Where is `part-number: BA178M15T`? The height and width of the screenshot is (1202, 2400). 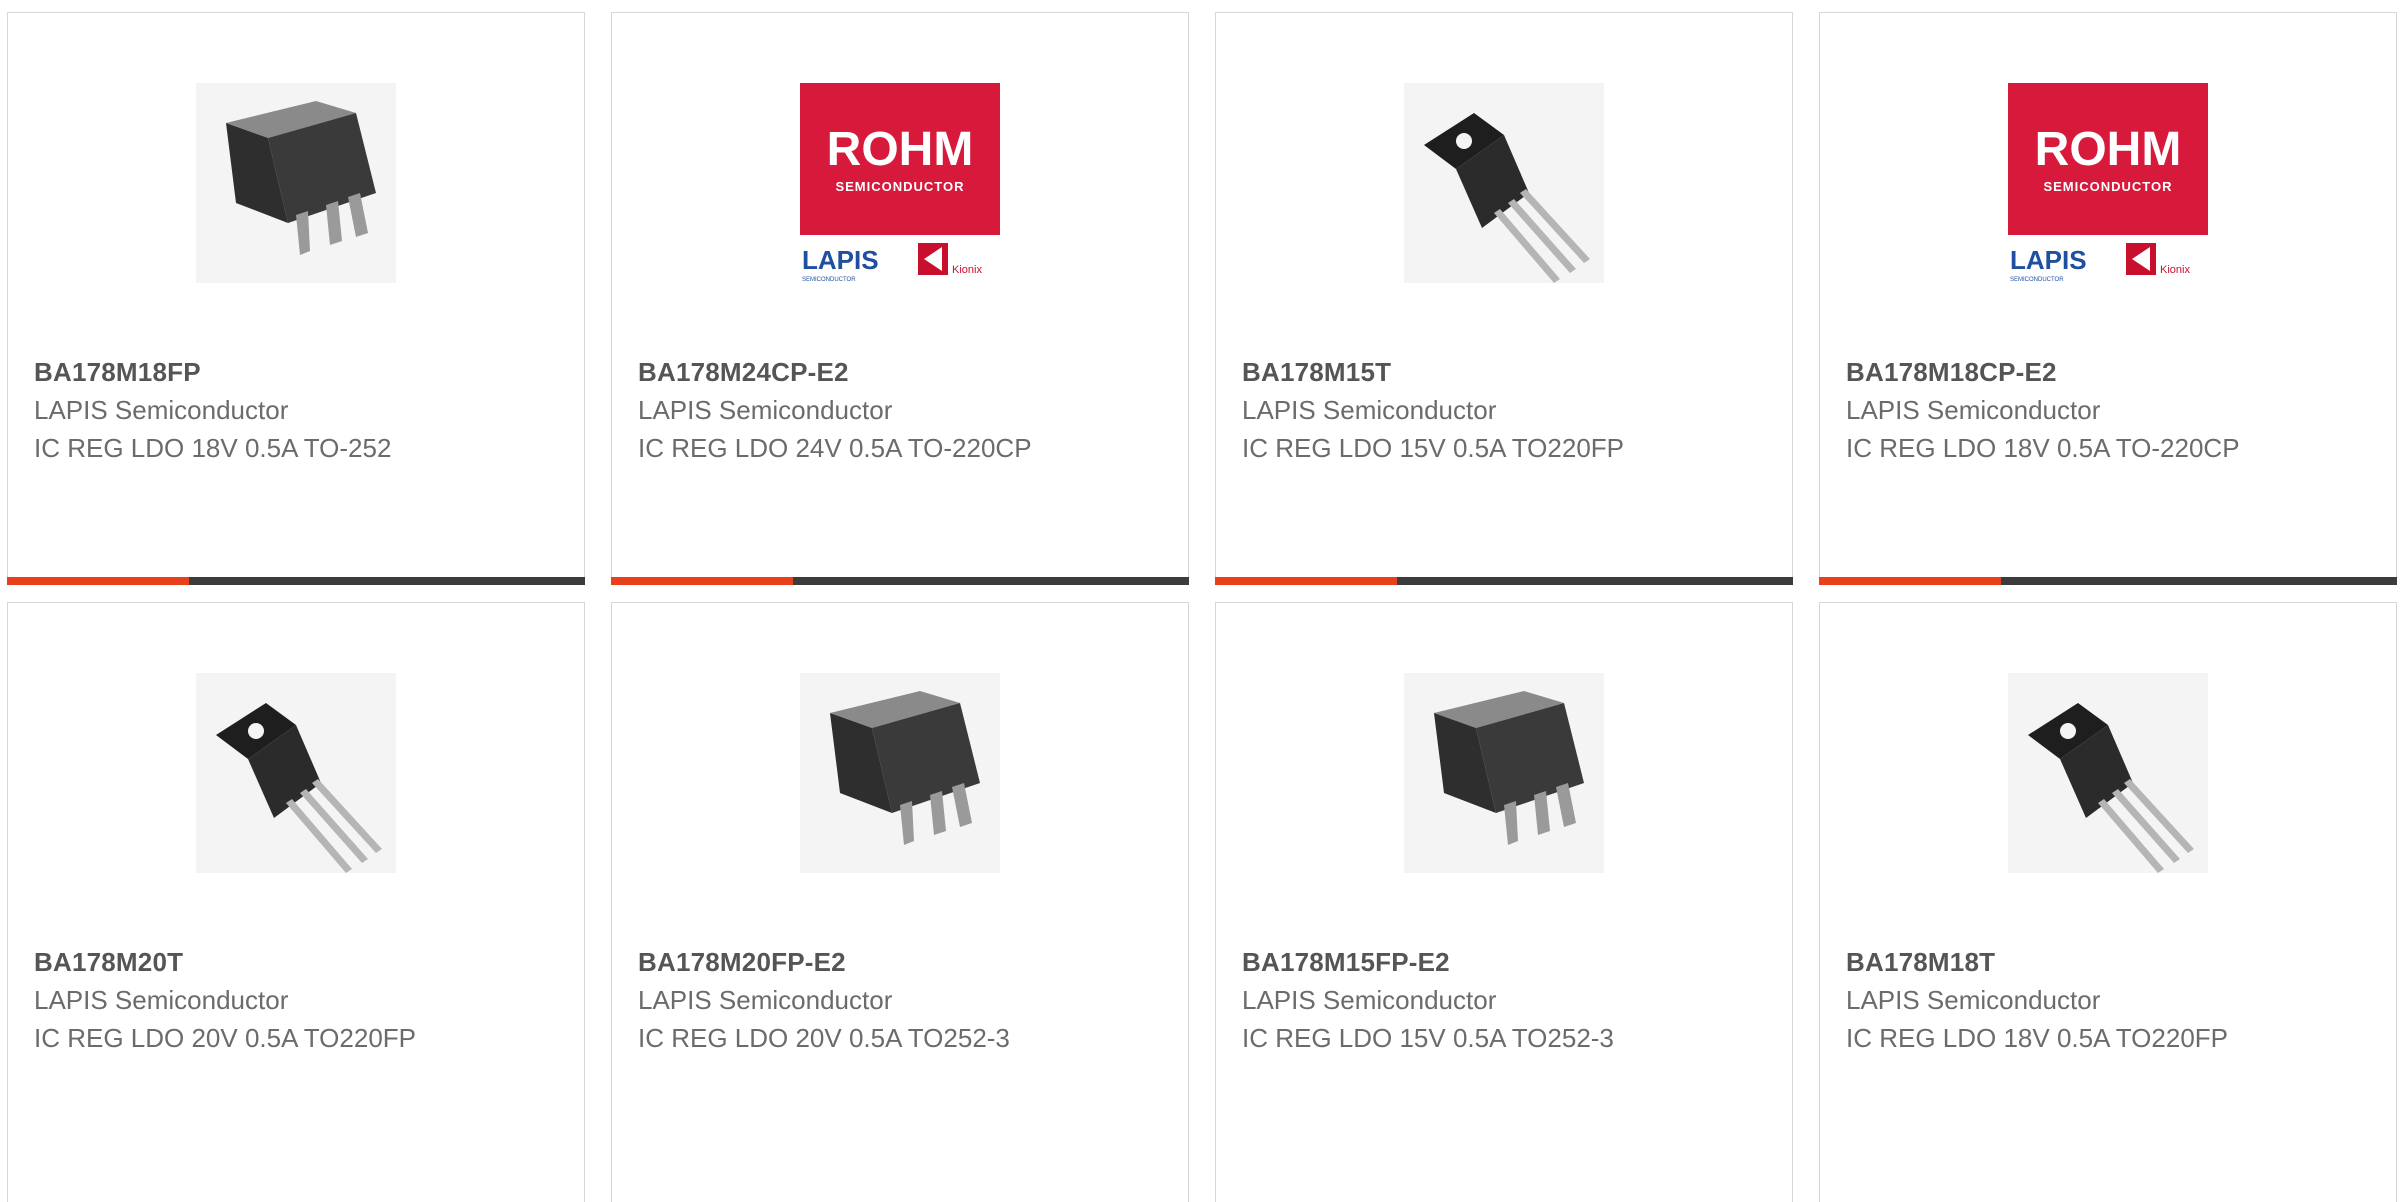 part-number: BA178M15T is located at coordinates (1316, 372).